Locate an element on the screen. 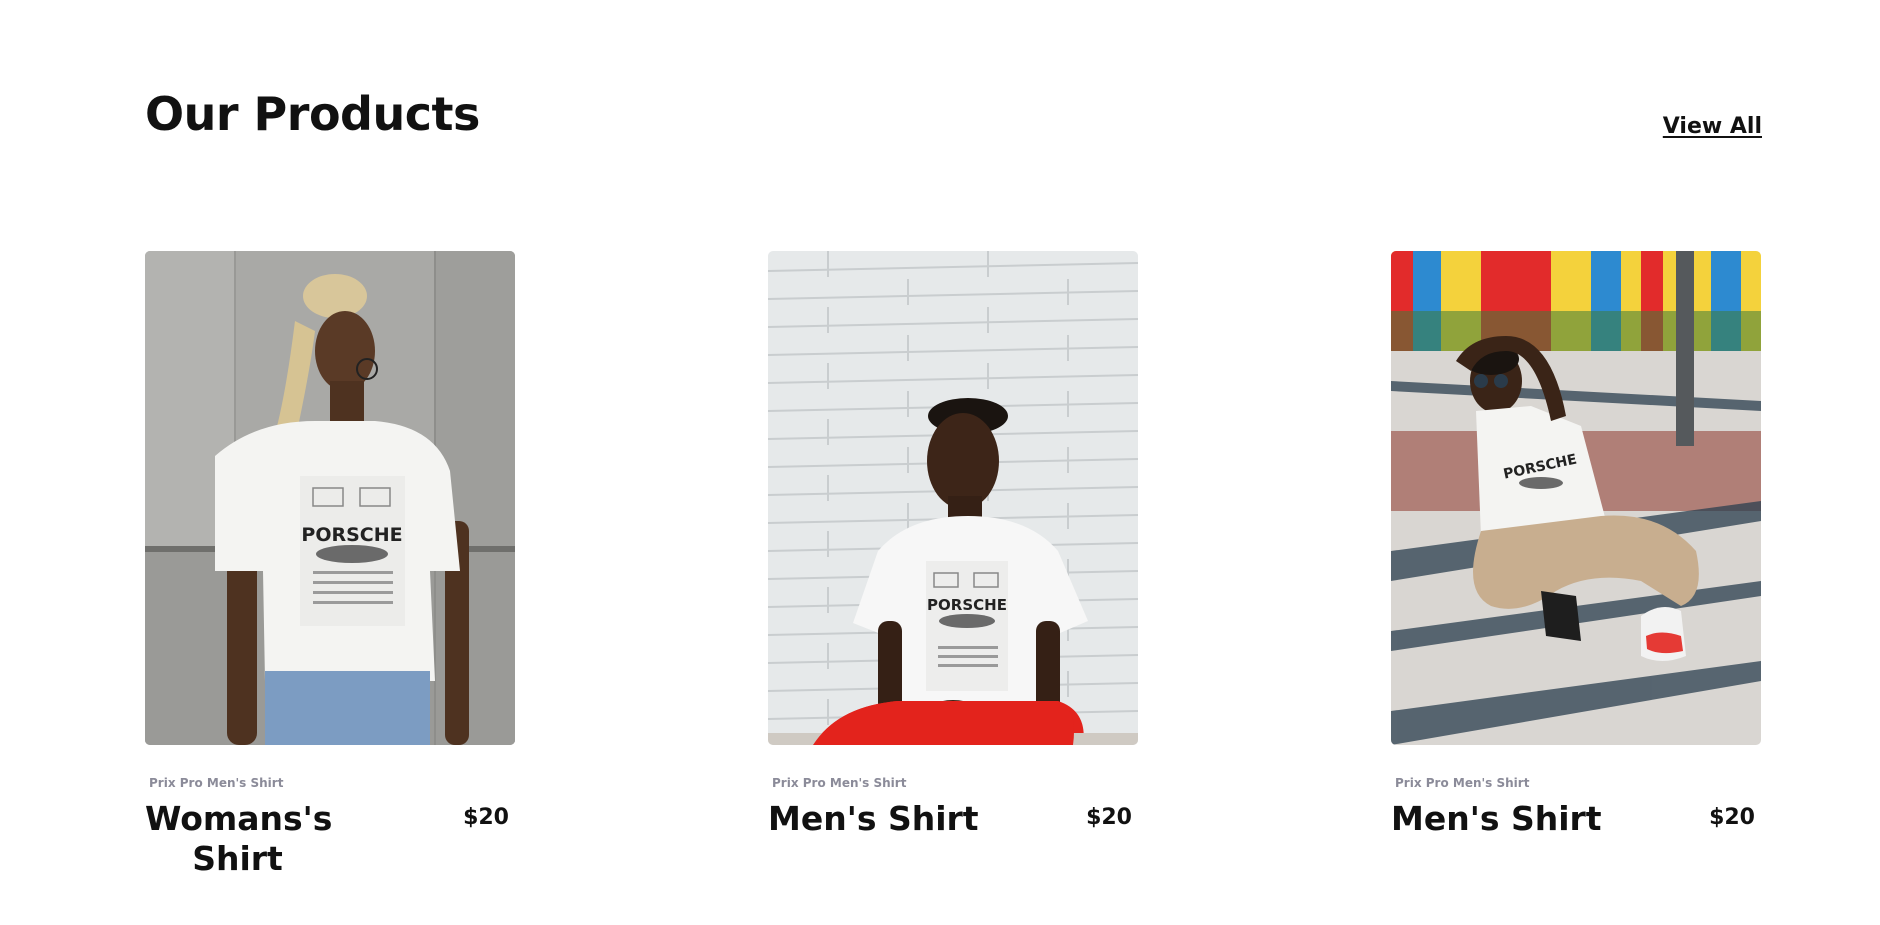  product-photo-man-brick-wall: PORSCHE is located at coordinates (953, 498).